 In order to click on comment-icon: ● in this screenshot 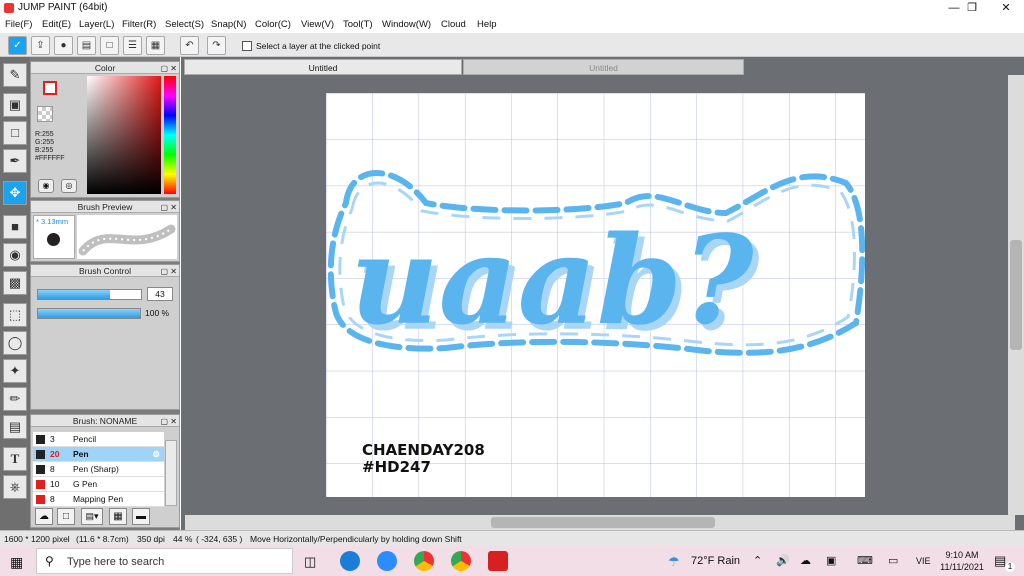, I will do `click(63, 45)`.